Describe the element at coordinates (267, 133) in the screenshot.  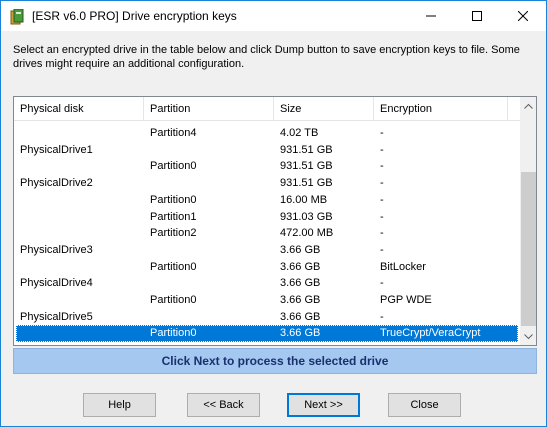
I see `table-row: Partition4 4.02 TB -` at that location.